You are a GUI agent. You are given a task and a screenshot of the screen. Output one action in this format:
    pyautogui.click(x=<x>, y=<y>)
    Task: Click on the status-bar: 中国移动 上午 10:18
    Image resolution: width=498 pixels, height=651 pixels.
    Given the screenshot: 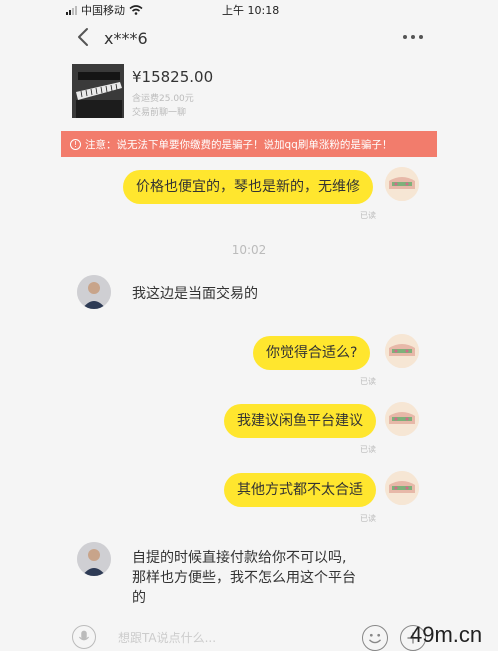 What is the action you would take?
    pyautogui.click(x=249, y=9)
    